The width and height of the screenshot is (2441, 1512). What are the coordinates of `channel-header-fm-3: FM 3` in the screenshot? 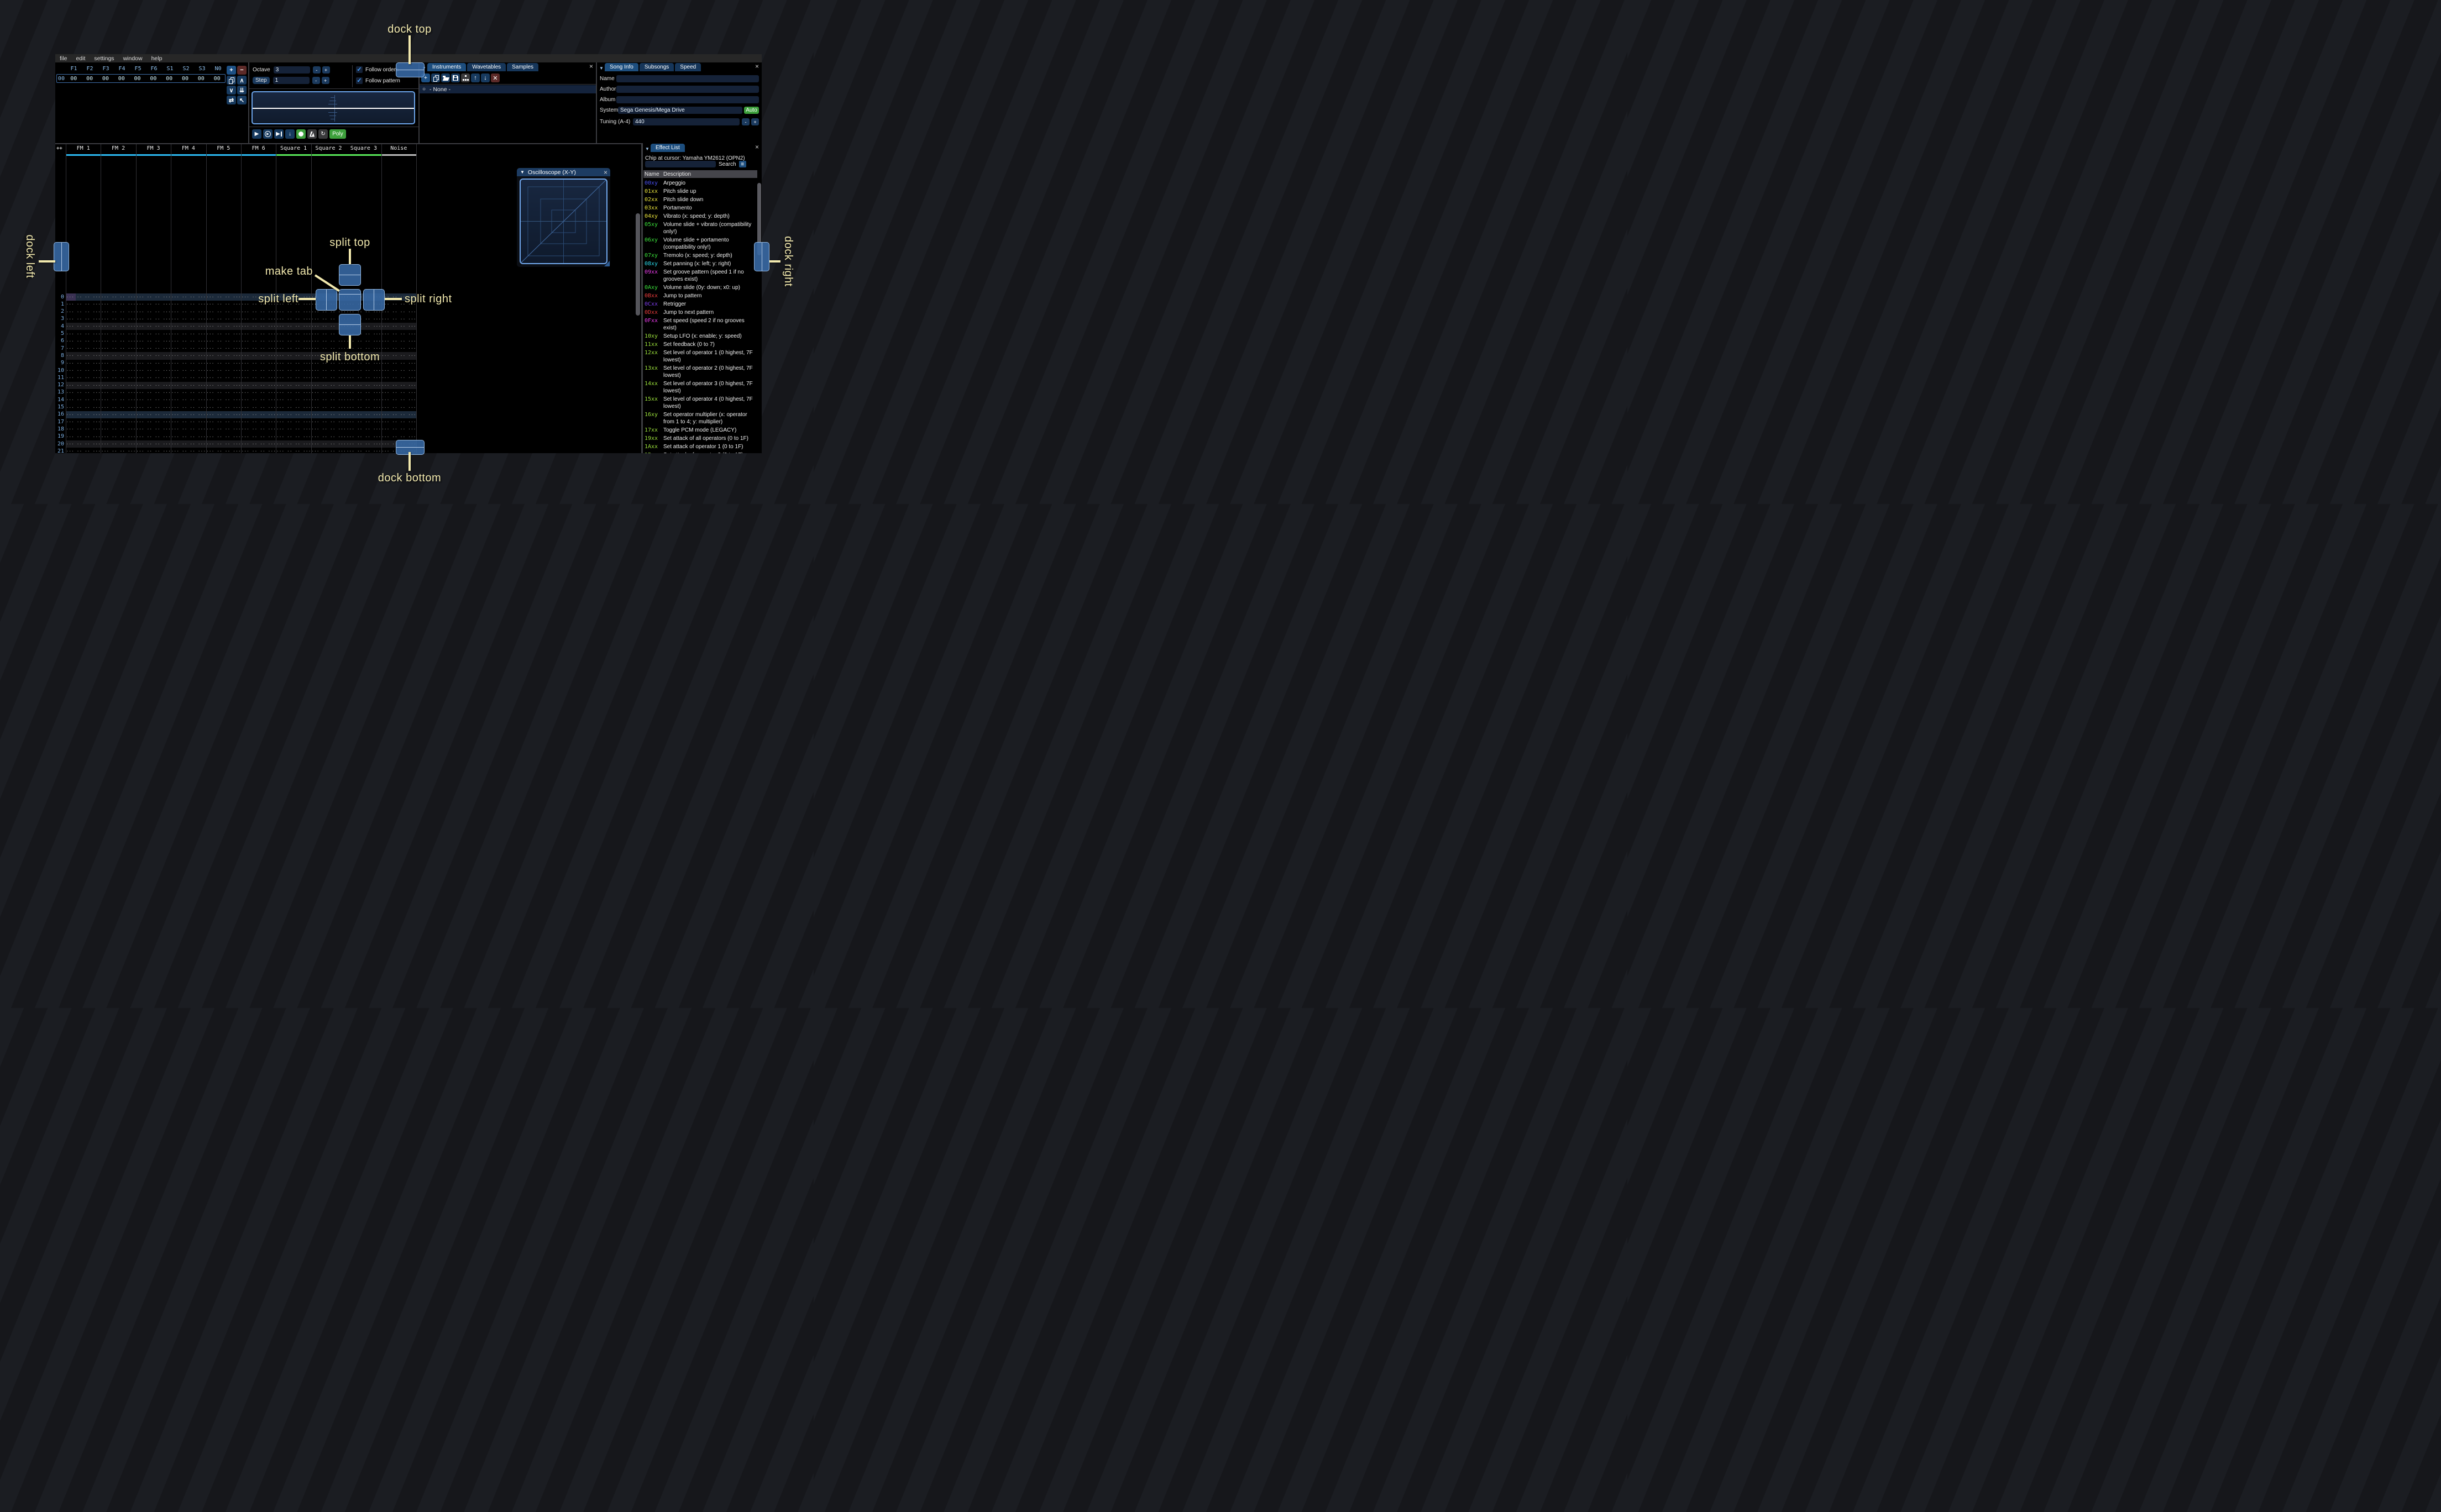 It's located at (153, 149).